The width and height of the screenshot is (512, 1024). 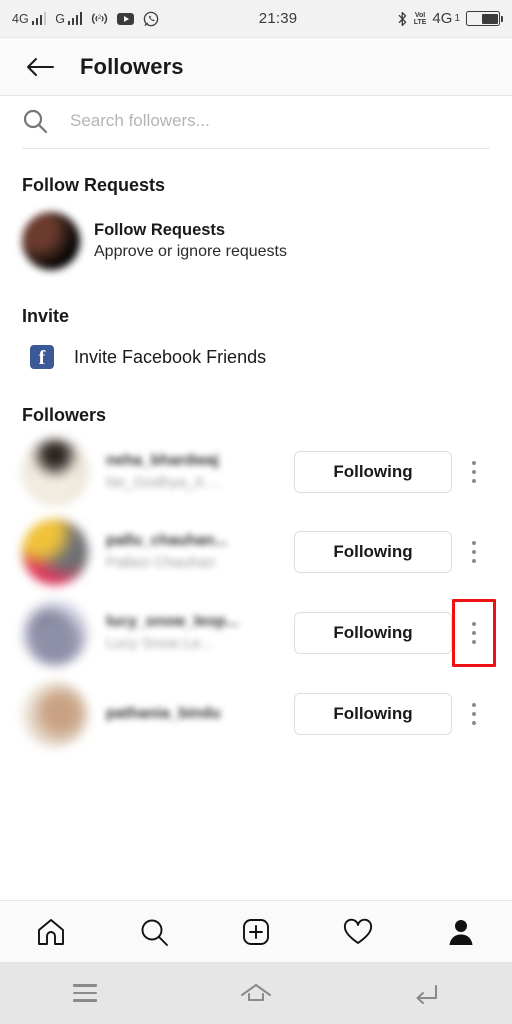 I want to click on volte-icon: VoI LTE, so click(x=420, y=18).